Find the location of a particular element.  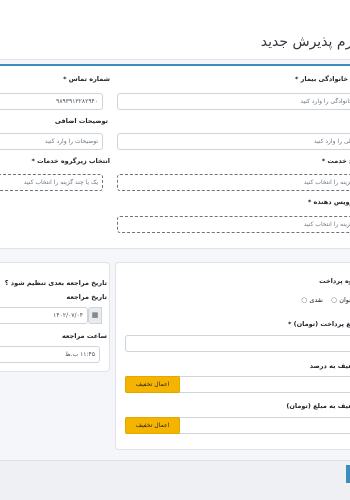

form-footer is located at coordinates (175, 480).